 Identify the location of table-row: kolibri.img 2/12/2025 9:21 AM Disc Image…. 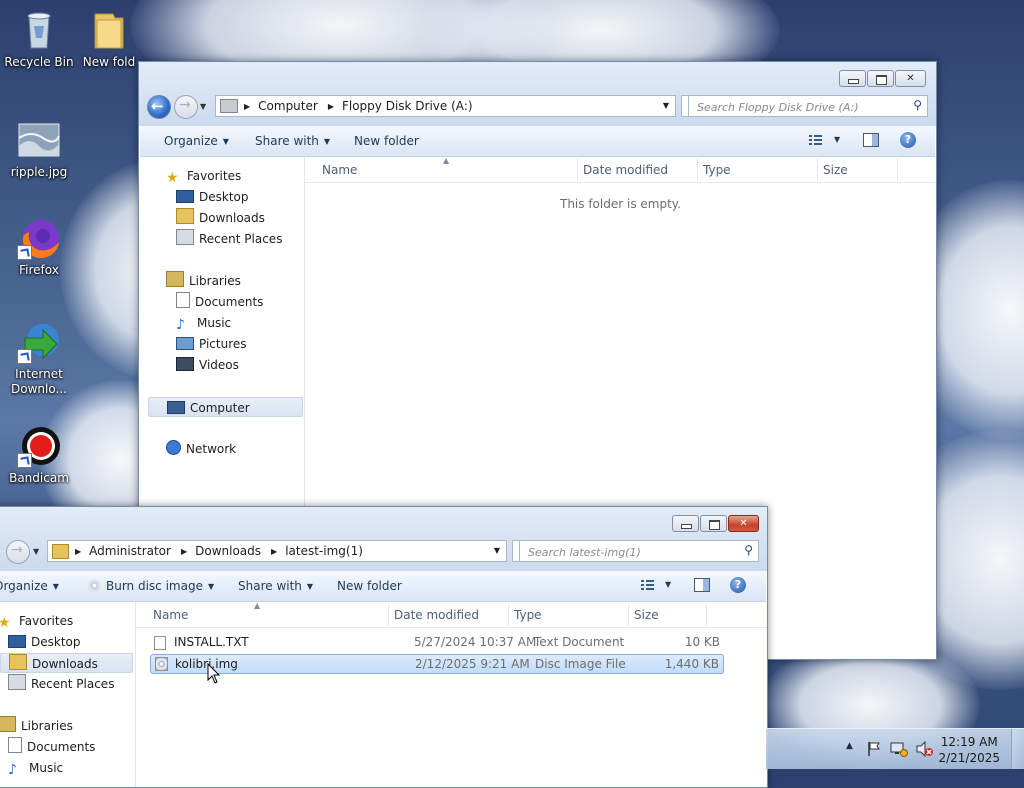
(437, 664).